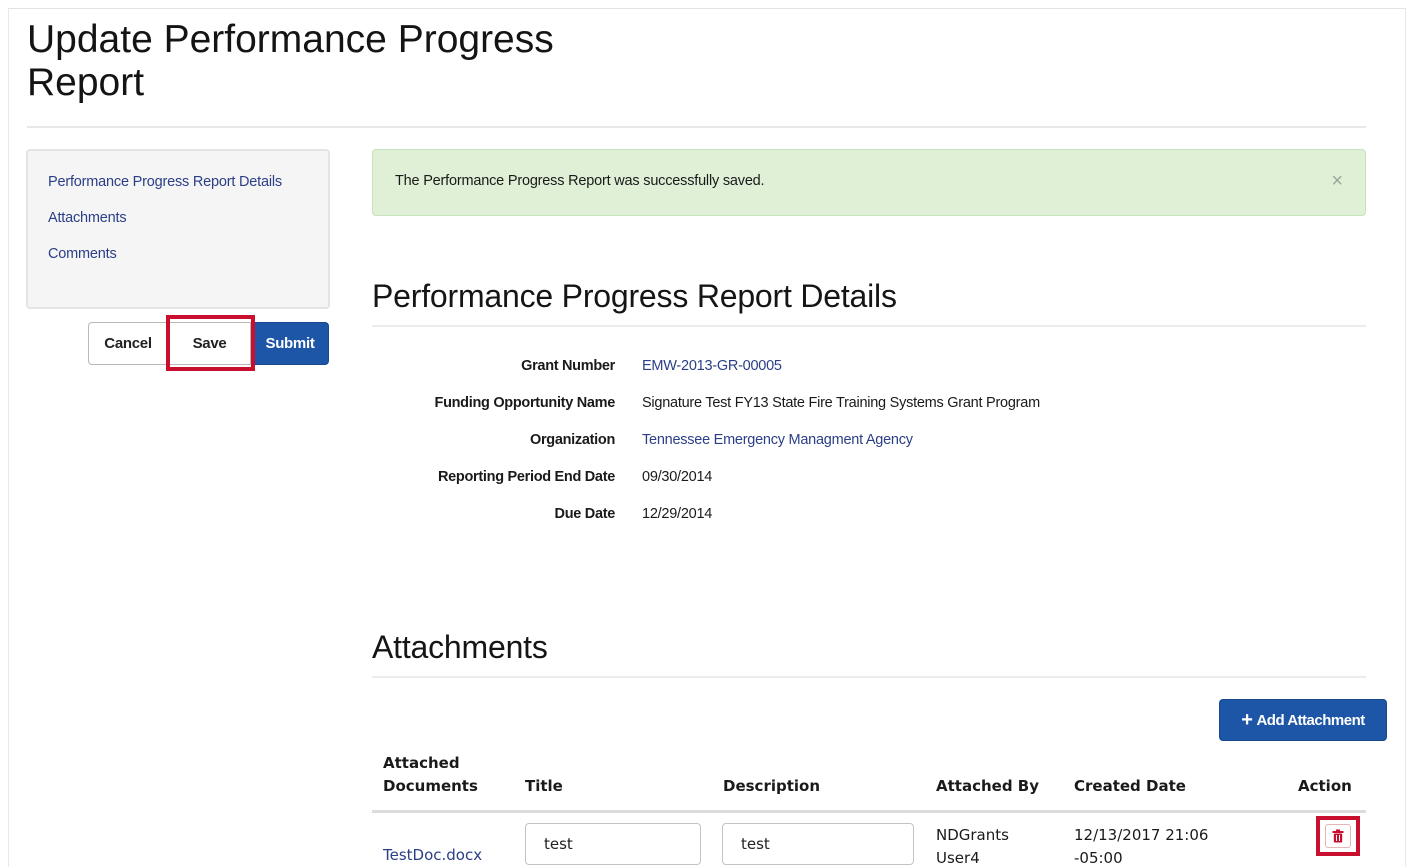 Image resolution: width=1409 pixels, height=867 pixels. What do you see at coordinates (1141, 835) in the screenshot?
I see `created-date-line: 12/13/2017 21:06` at bounding box center [1141, 835].